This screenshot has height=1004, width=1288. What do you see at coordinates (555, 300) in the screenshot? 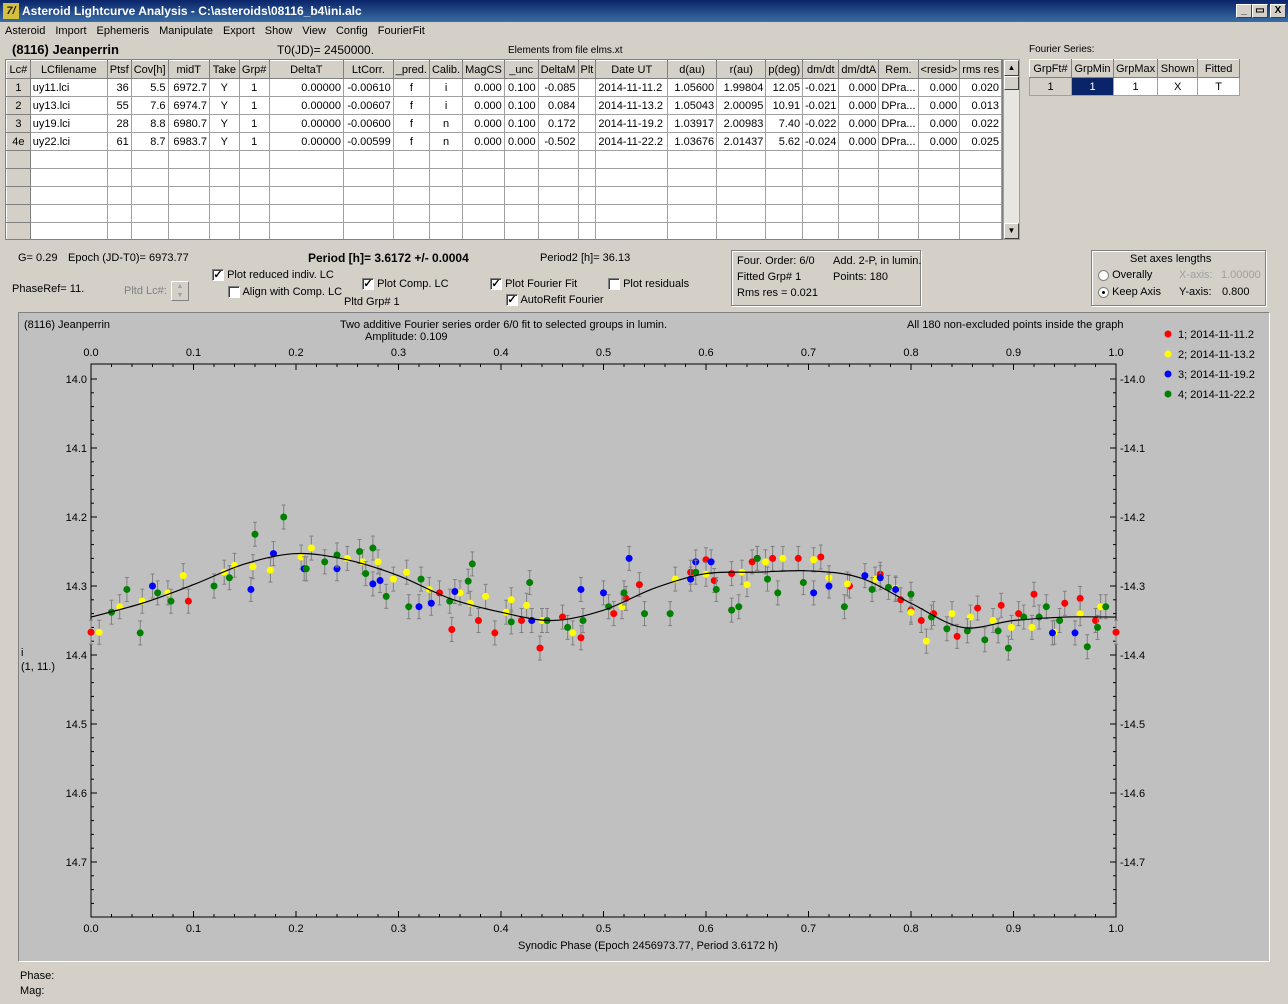
I see `autorefit-checkbox: ✓ AutoRefit Fourier` at bounding box center [555, 300].